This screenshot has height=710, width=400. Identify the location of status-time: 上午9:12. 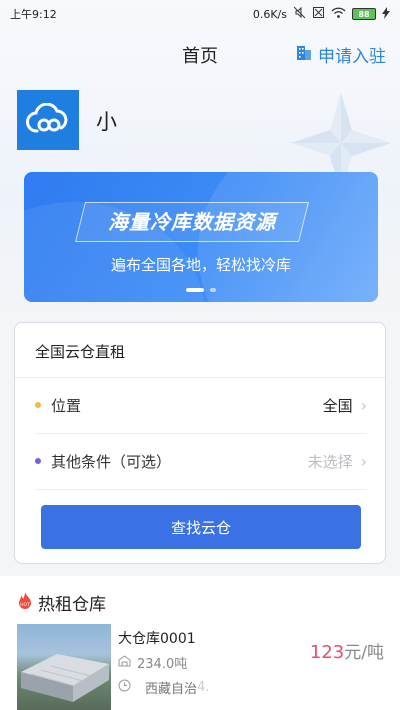
(33, 14).